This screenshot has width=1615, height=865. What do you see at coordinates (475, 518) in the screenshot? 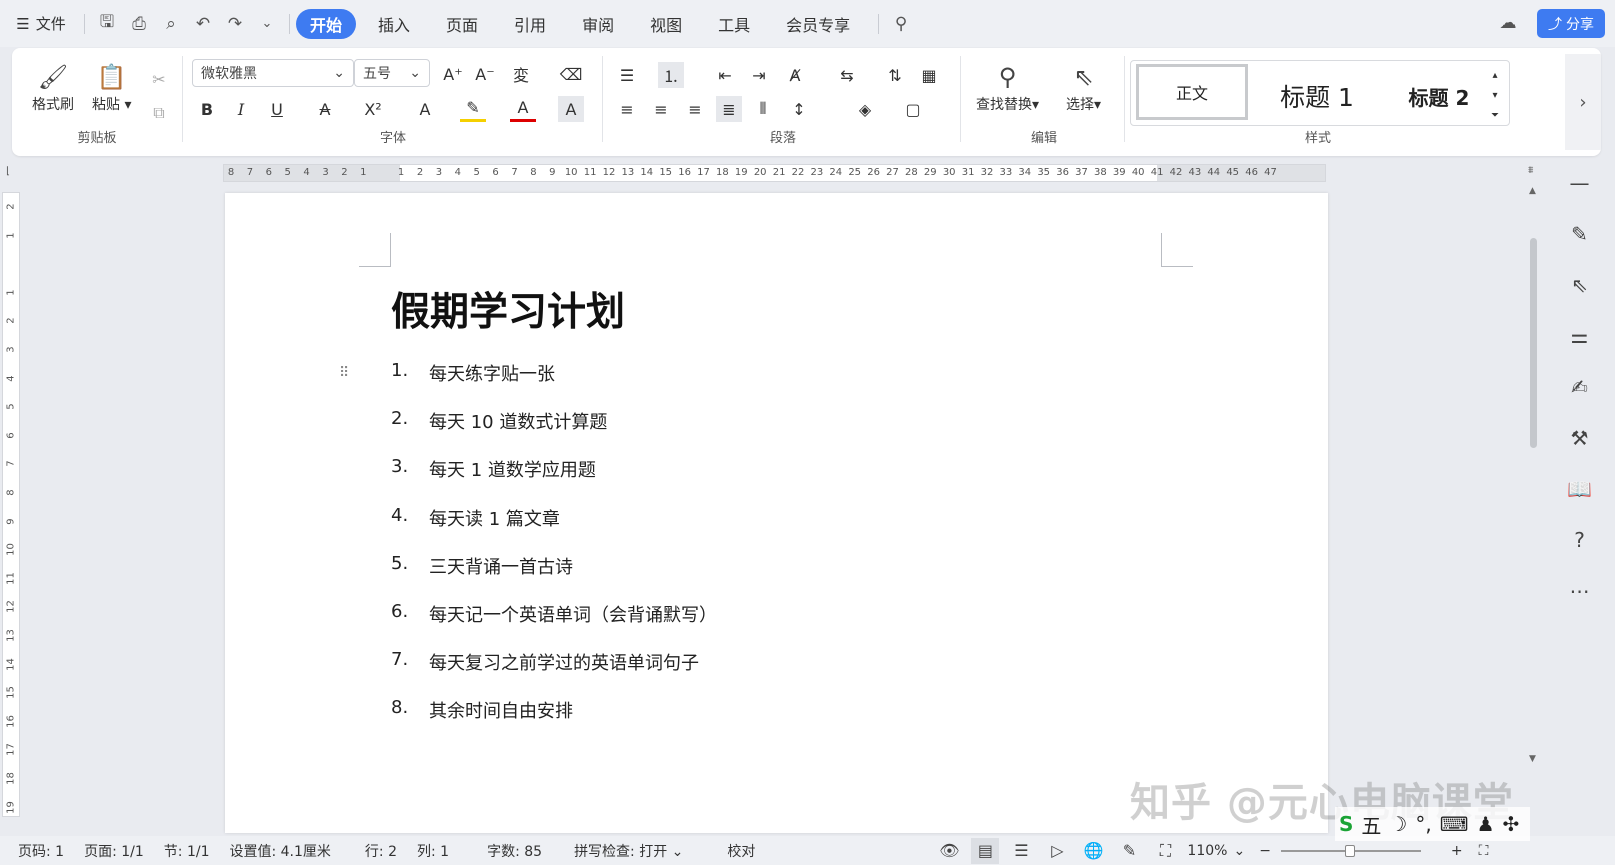
I see `list-item: 4. 每天读 1 篇文章` at bounding box center [475, 518].